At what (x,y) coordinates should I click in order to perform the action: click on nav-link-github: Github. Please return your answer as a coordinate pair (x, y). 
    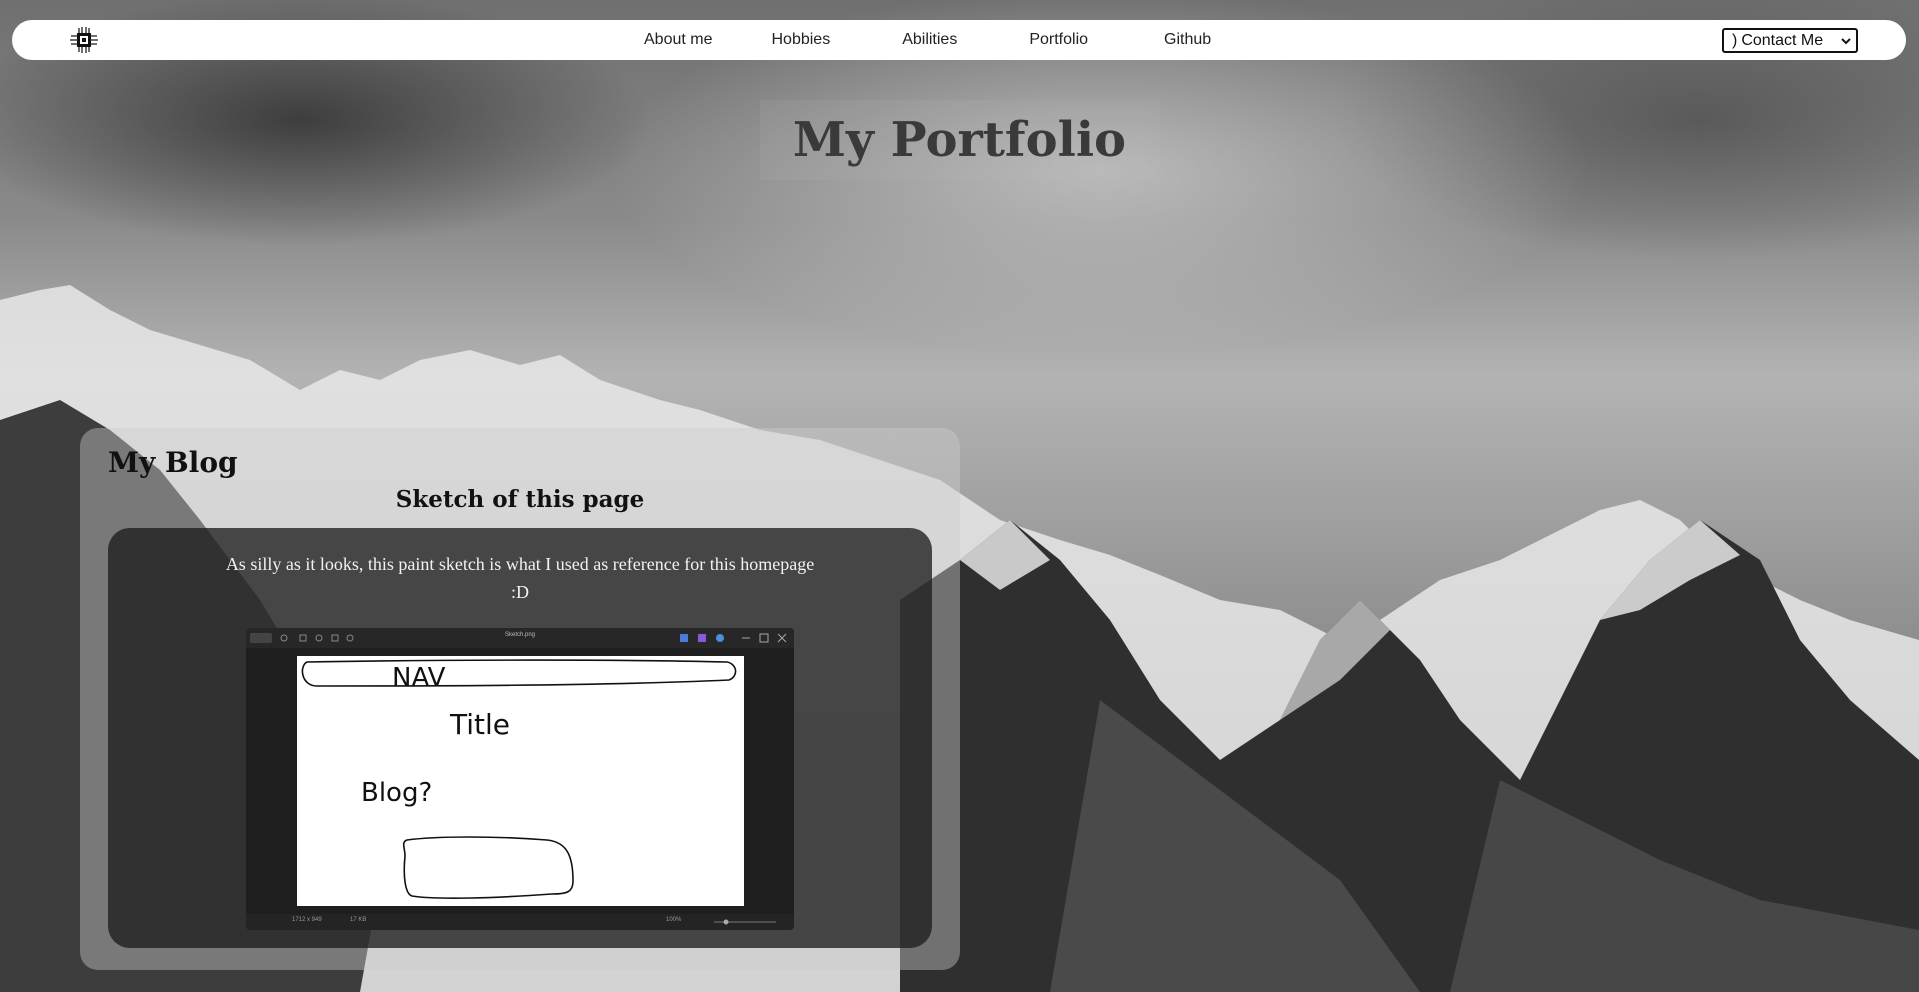
    Looking at the image, I should click on (1187, 40).